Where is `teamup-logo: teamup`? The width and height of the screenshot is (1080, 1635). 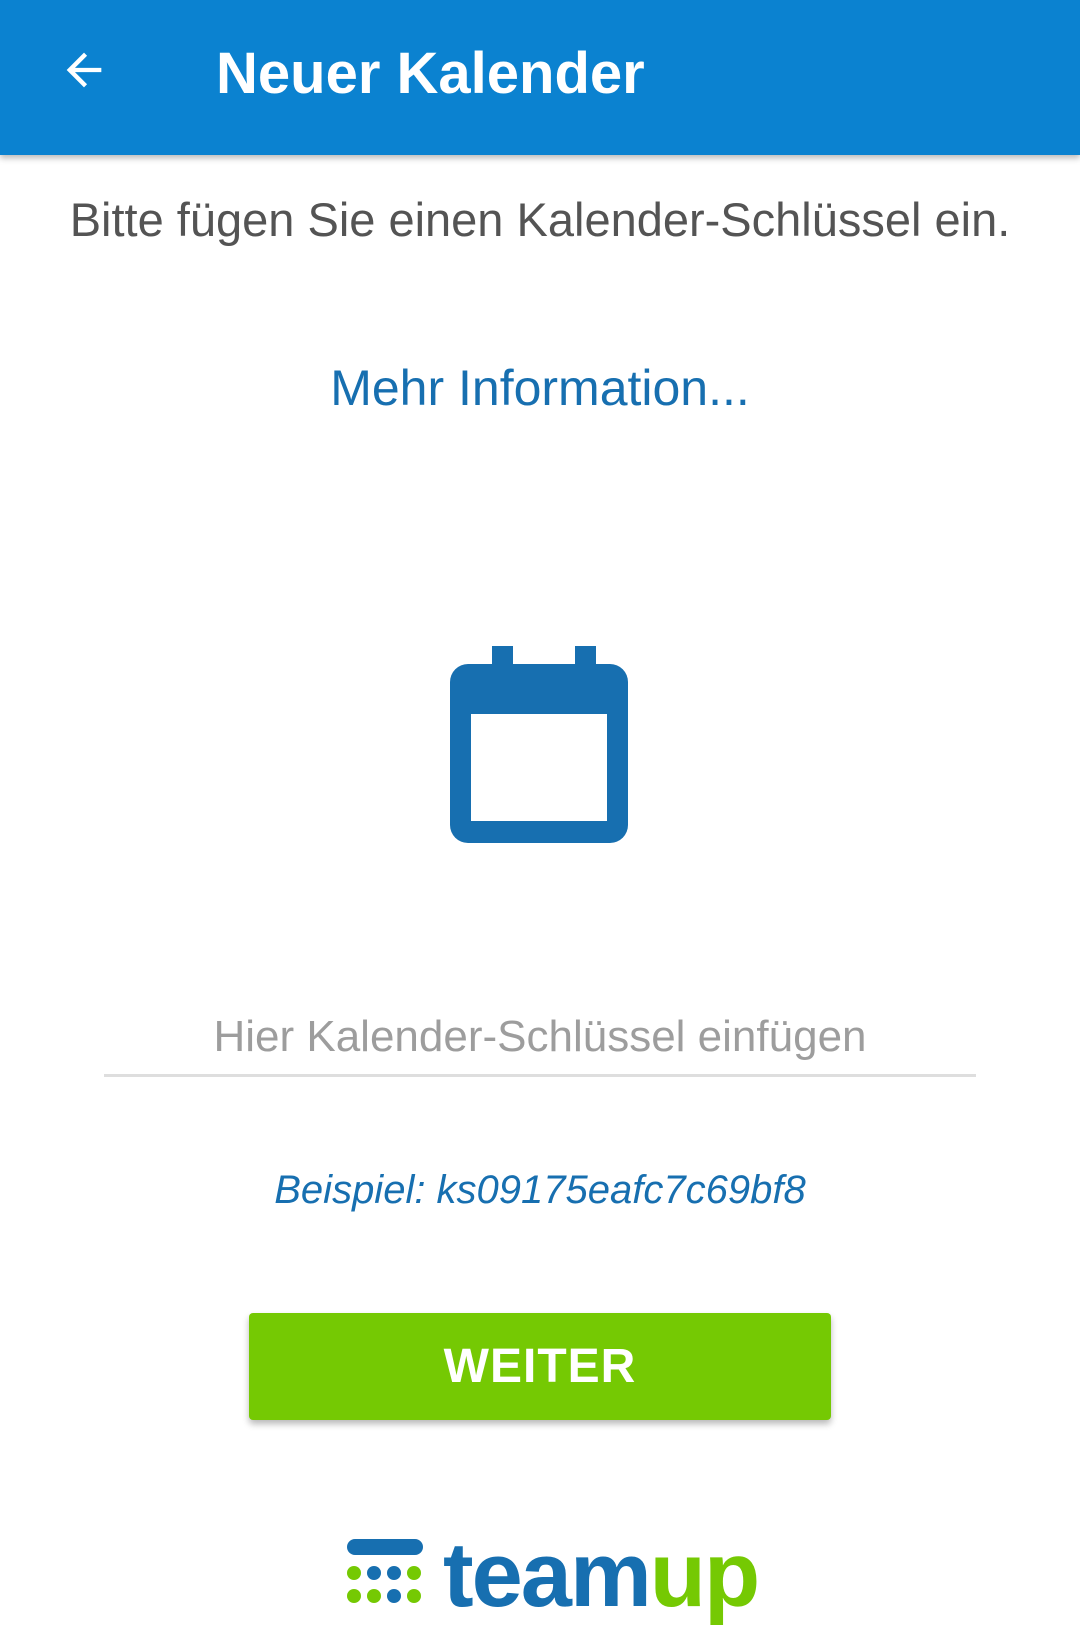 teamup-logo: teamup is located at coordinates (552, 1575).